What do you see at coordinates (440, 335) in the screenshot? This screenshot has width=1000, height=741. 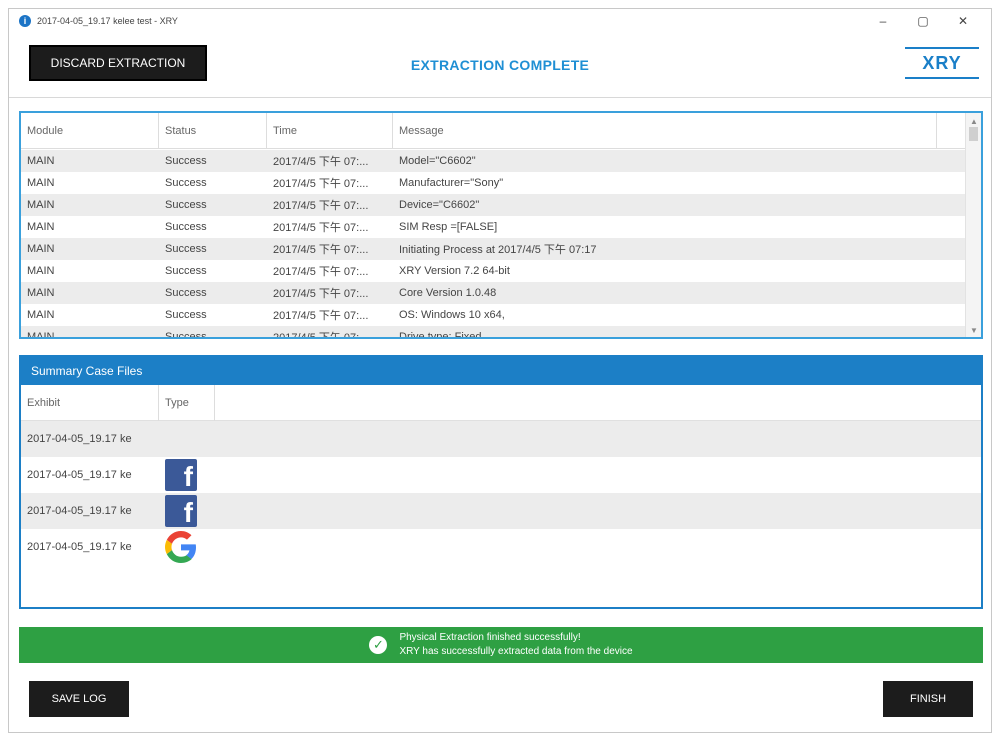 I see `cell-message: Drive type: Fixed` at bounding box center [440, 335].